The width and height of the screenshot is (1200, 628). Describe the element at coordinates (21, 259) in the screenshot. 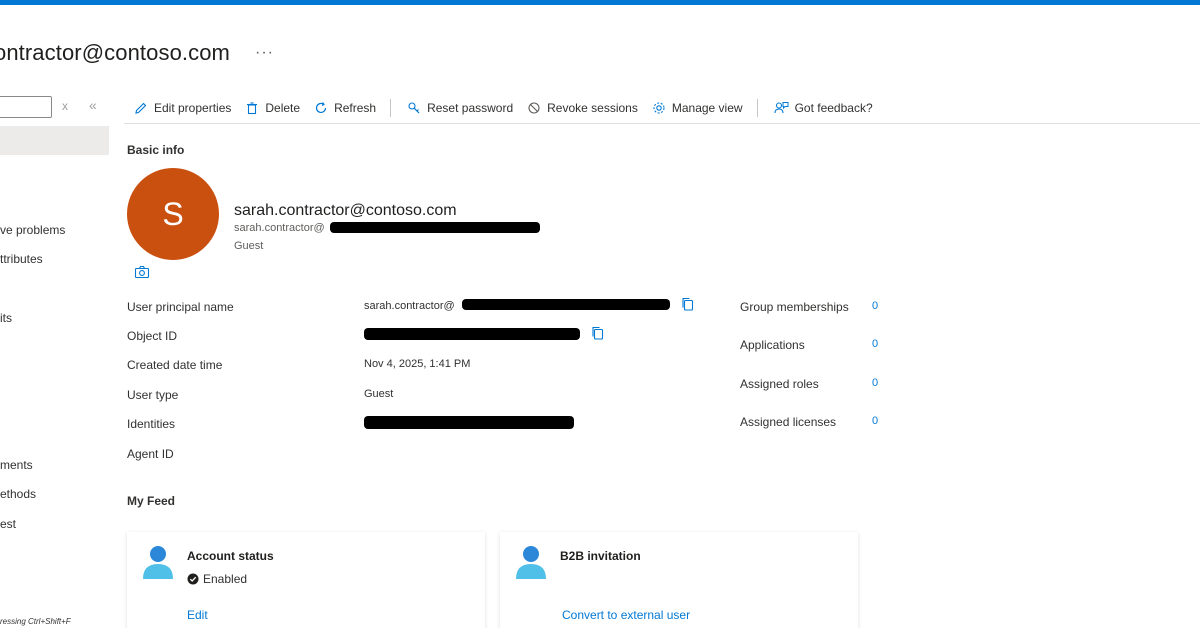

I see `nav-item-custom-attributes: ttributes` at that location.